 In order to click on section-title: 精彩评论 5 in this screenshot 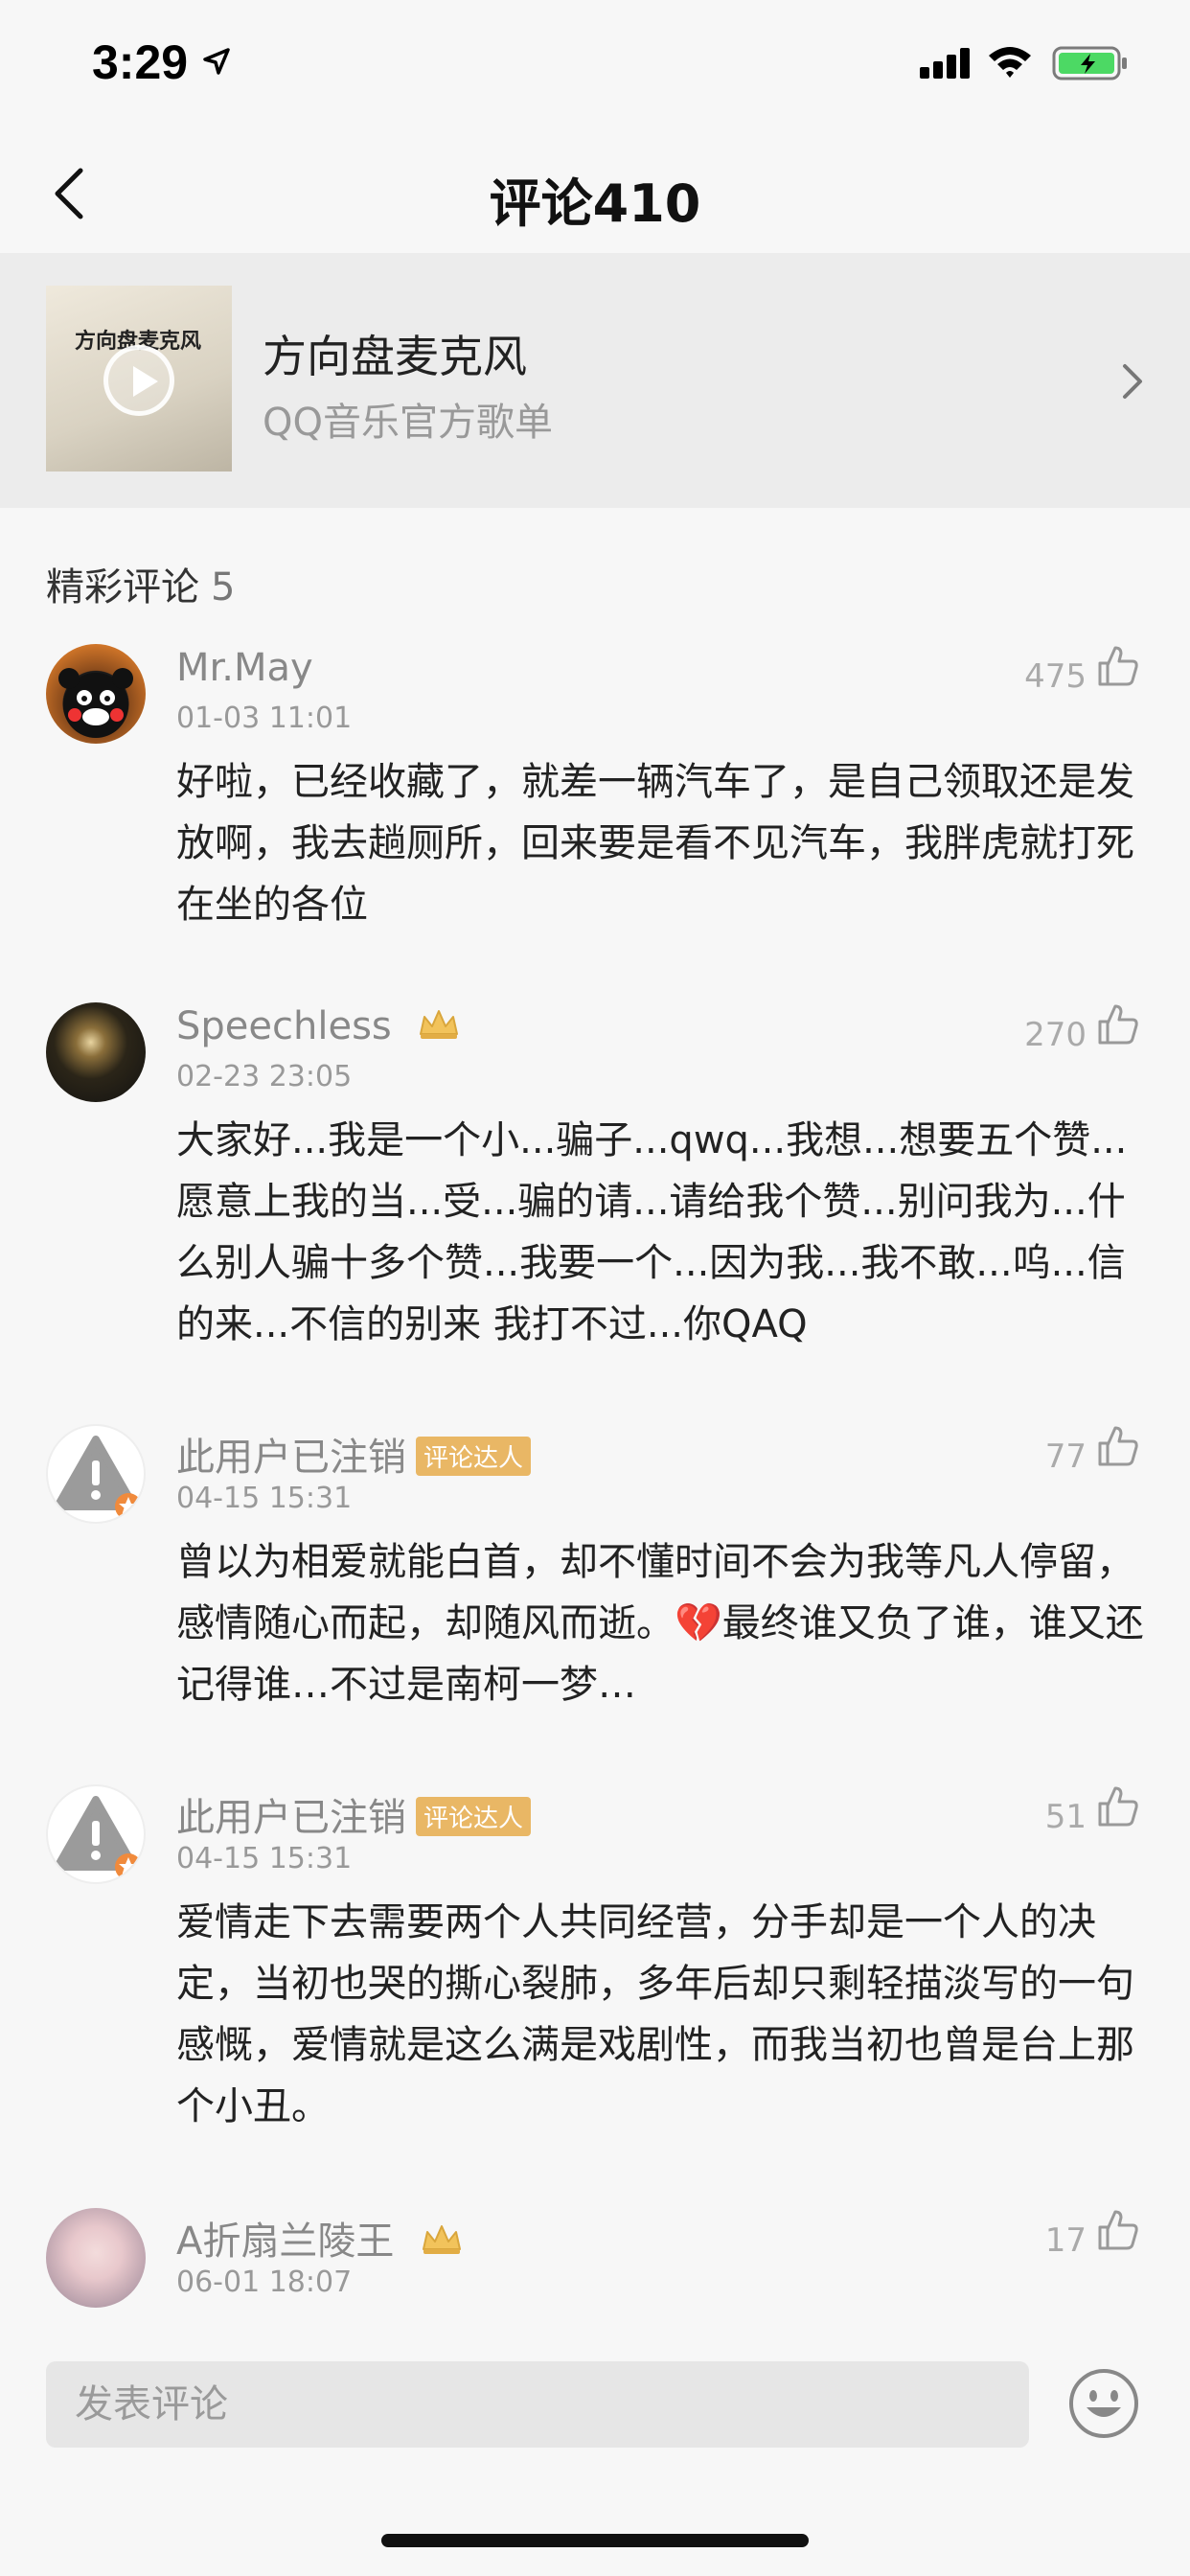, I will do `click(140, 583)`.